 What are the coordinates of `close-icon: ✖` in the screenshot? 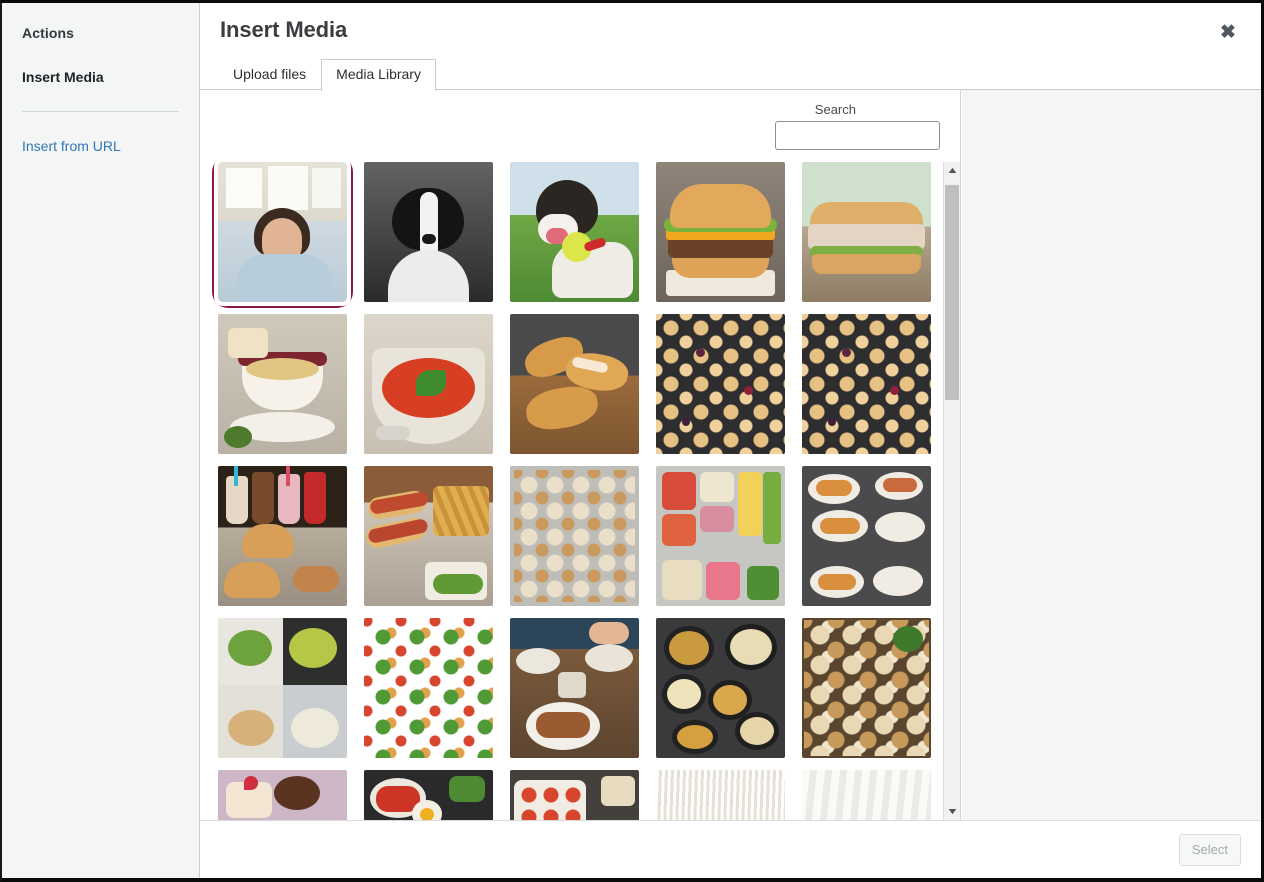 It's located at (1228, 32).